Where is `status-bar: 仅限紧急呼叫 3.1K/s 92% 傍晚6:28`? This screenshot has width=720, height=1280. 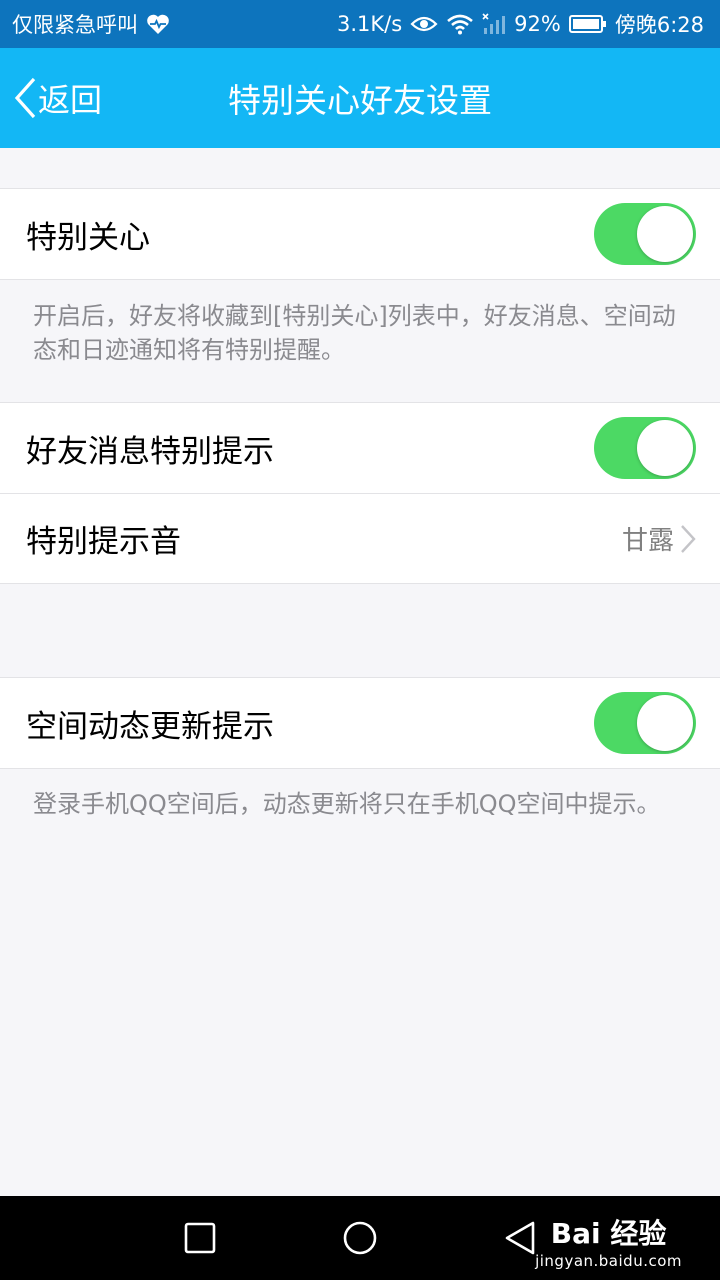 status-bar: 仅限紧急呼叫 3.1K/s 92% 傍晚6:28 is located at coordinates (360, 24).